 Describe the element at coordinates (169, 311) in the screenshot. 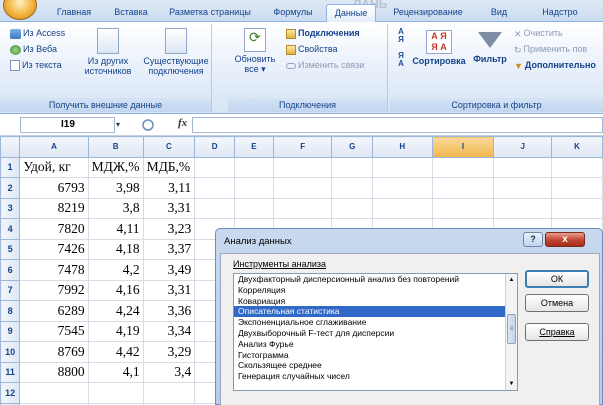

I see `cell: 3,36` at that location.